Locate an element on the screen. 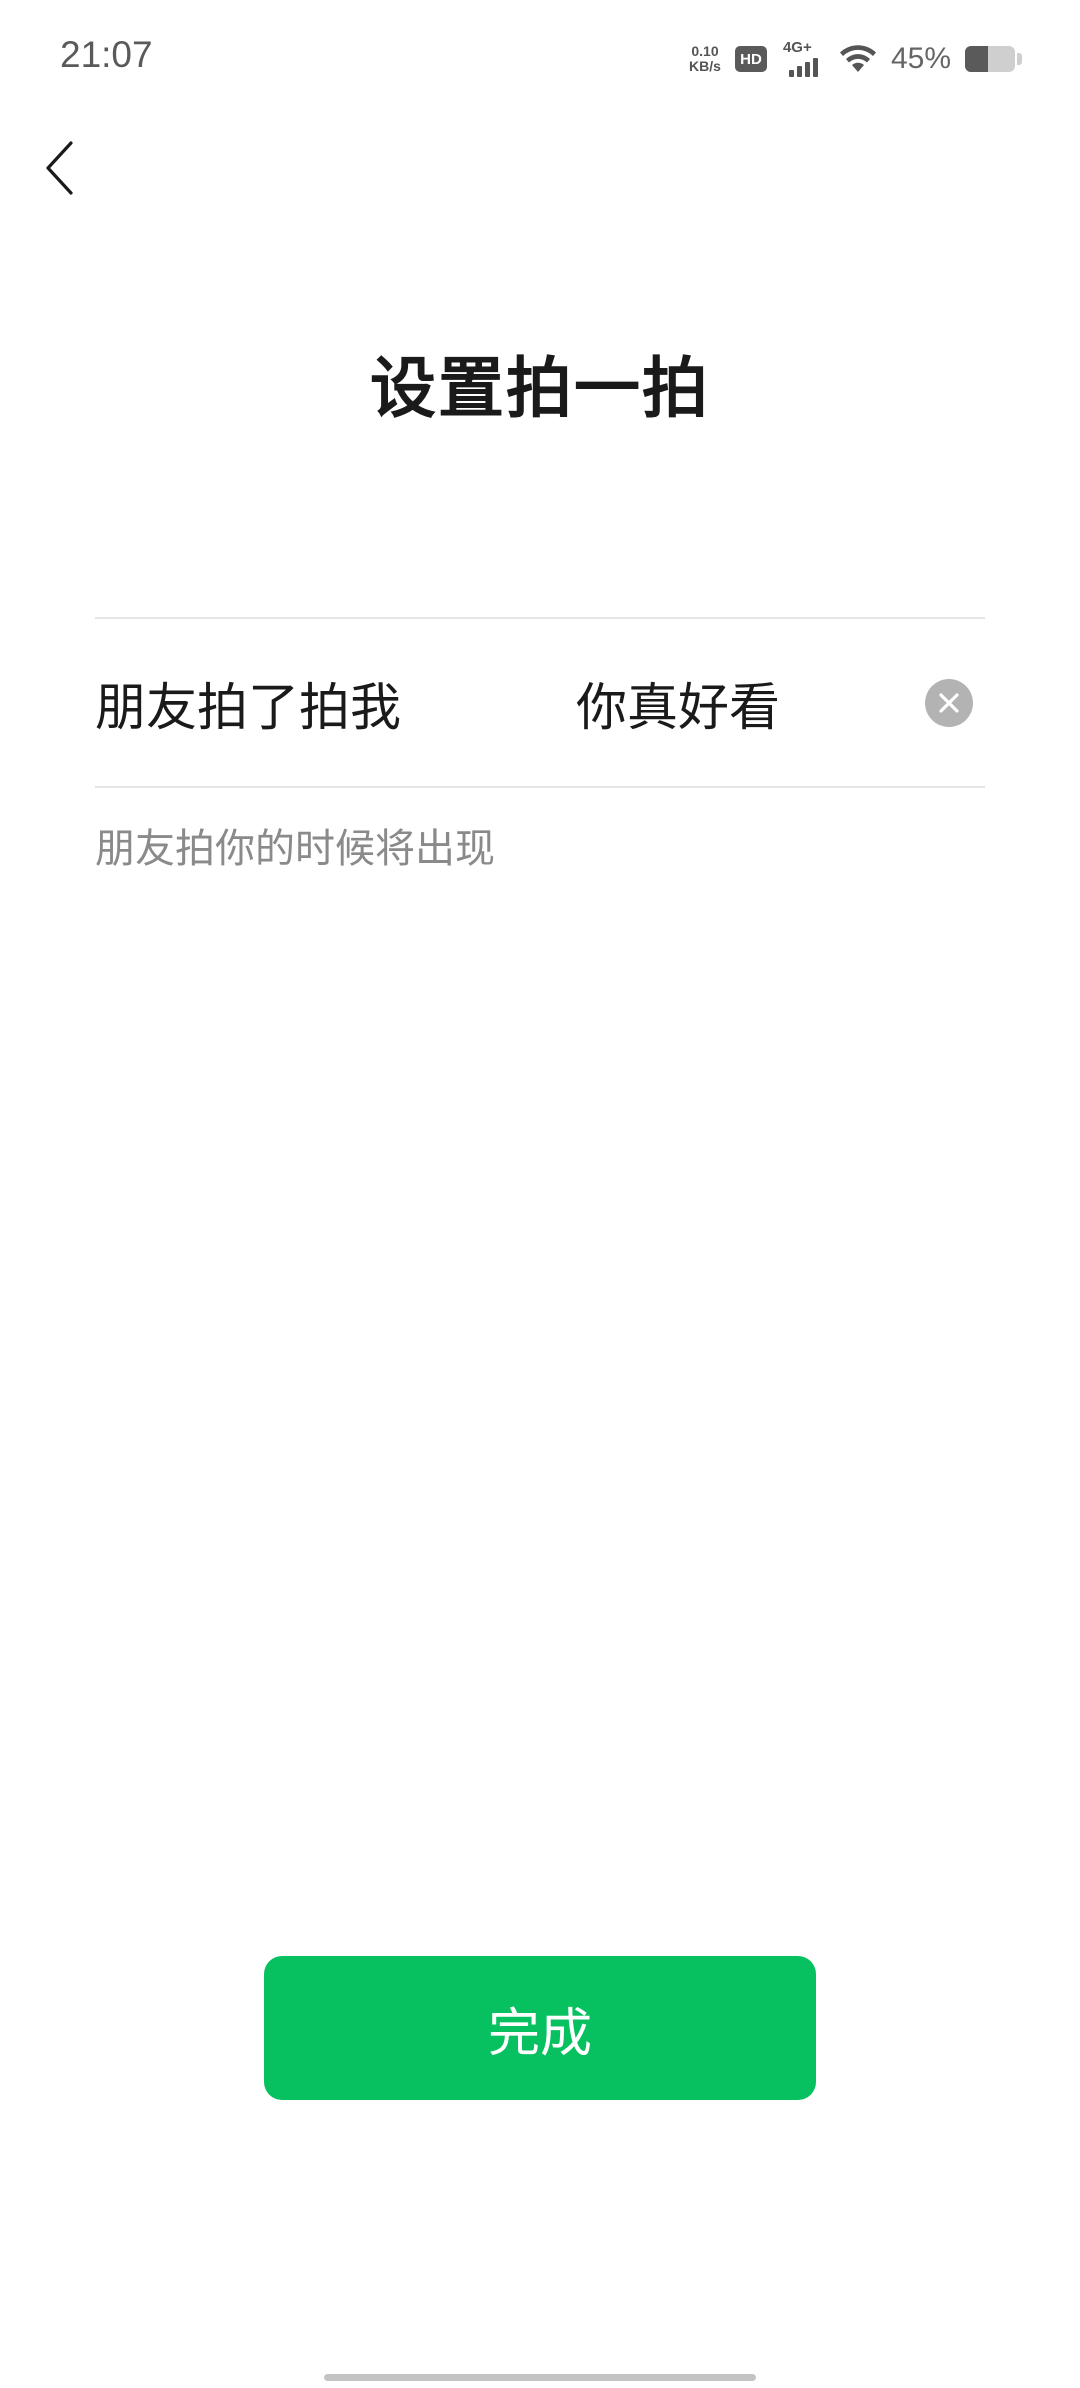 The height and width of the screenshot is (2388, 1080). clear-button is located at coordinates (949, 702).